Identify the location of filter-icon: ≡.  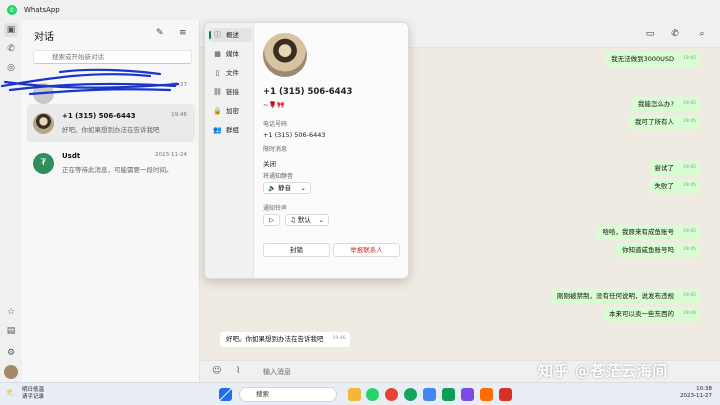
(183, 33).